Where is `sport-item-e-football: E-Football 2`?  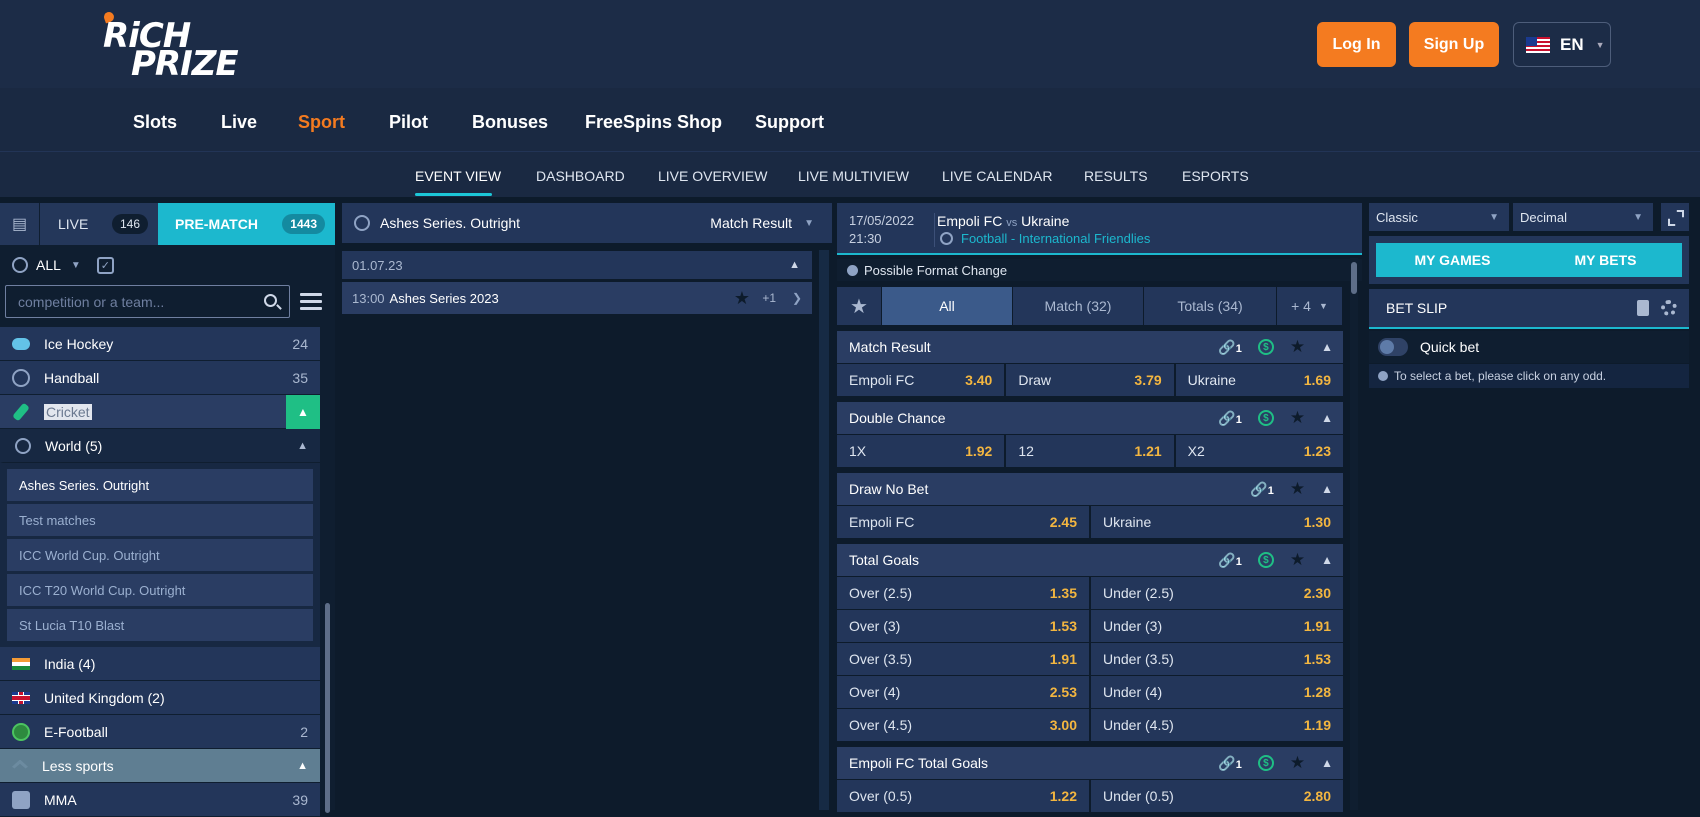
sport-item-e-football: E-Football 2 is located at coordinates (160, 732).